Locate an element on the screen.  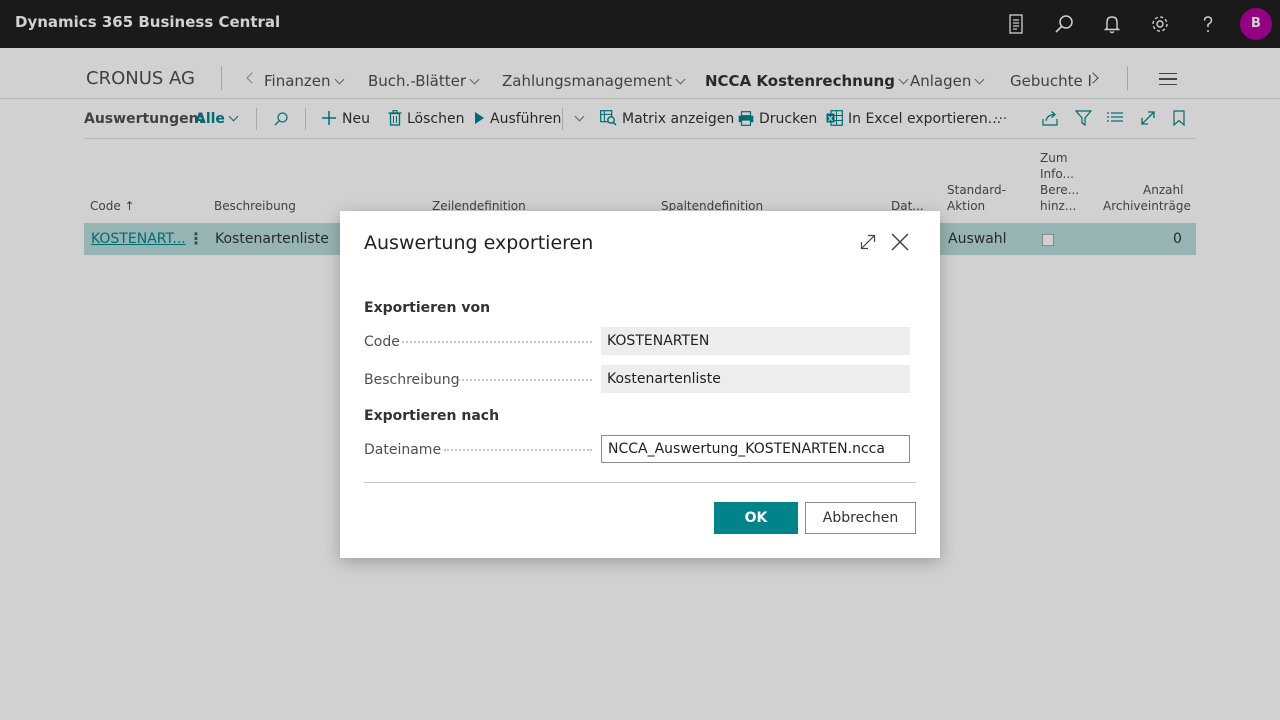
code-field: KOSTENARTEN is located at coordinates (755, 341).